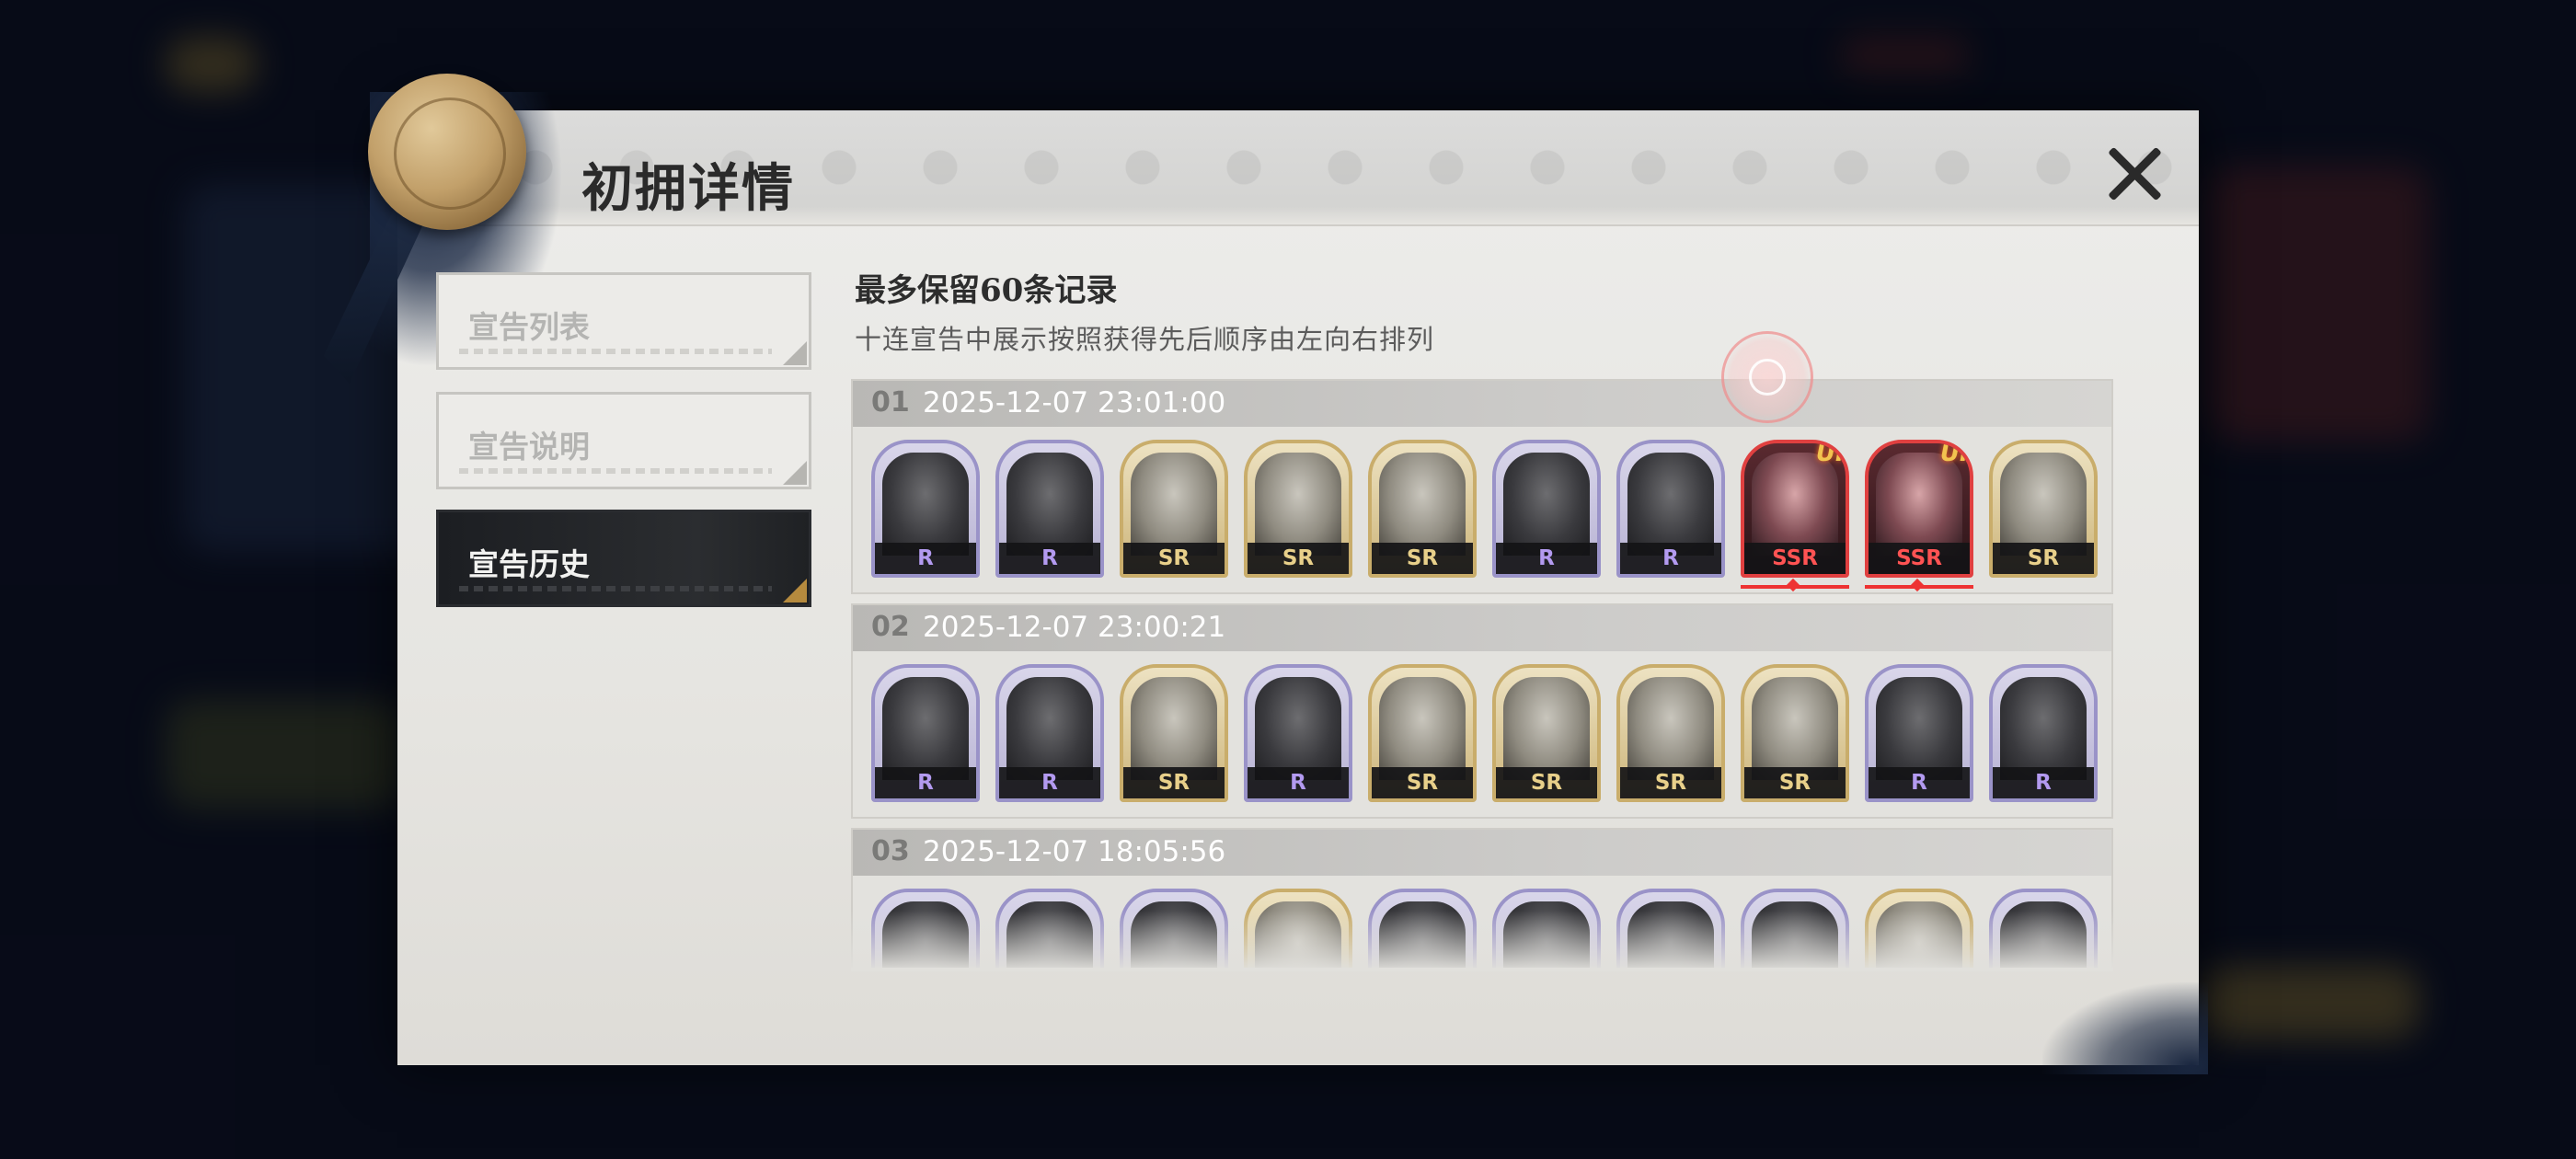 This screenshot has height=1159, width=2576. Describe the element at coordinates (1482, 628) in the screenshot. I see `record-header: 02 2025-12-07 23:00:21` at that location.